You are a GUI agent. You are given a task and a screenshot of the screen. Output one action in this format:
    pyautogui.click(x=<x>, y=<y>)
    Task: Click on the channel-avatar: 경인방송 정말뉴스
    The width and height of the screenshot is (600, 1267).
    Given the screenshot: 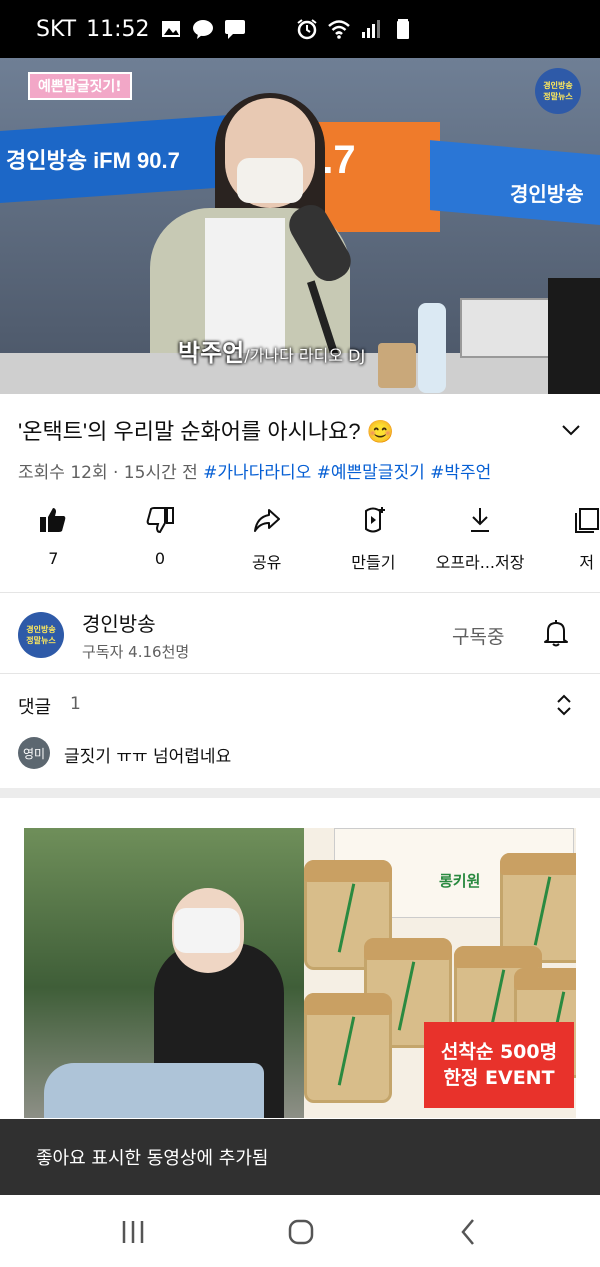 What is the action you would take?
    pyautogui.click(x=41, y=635)
    